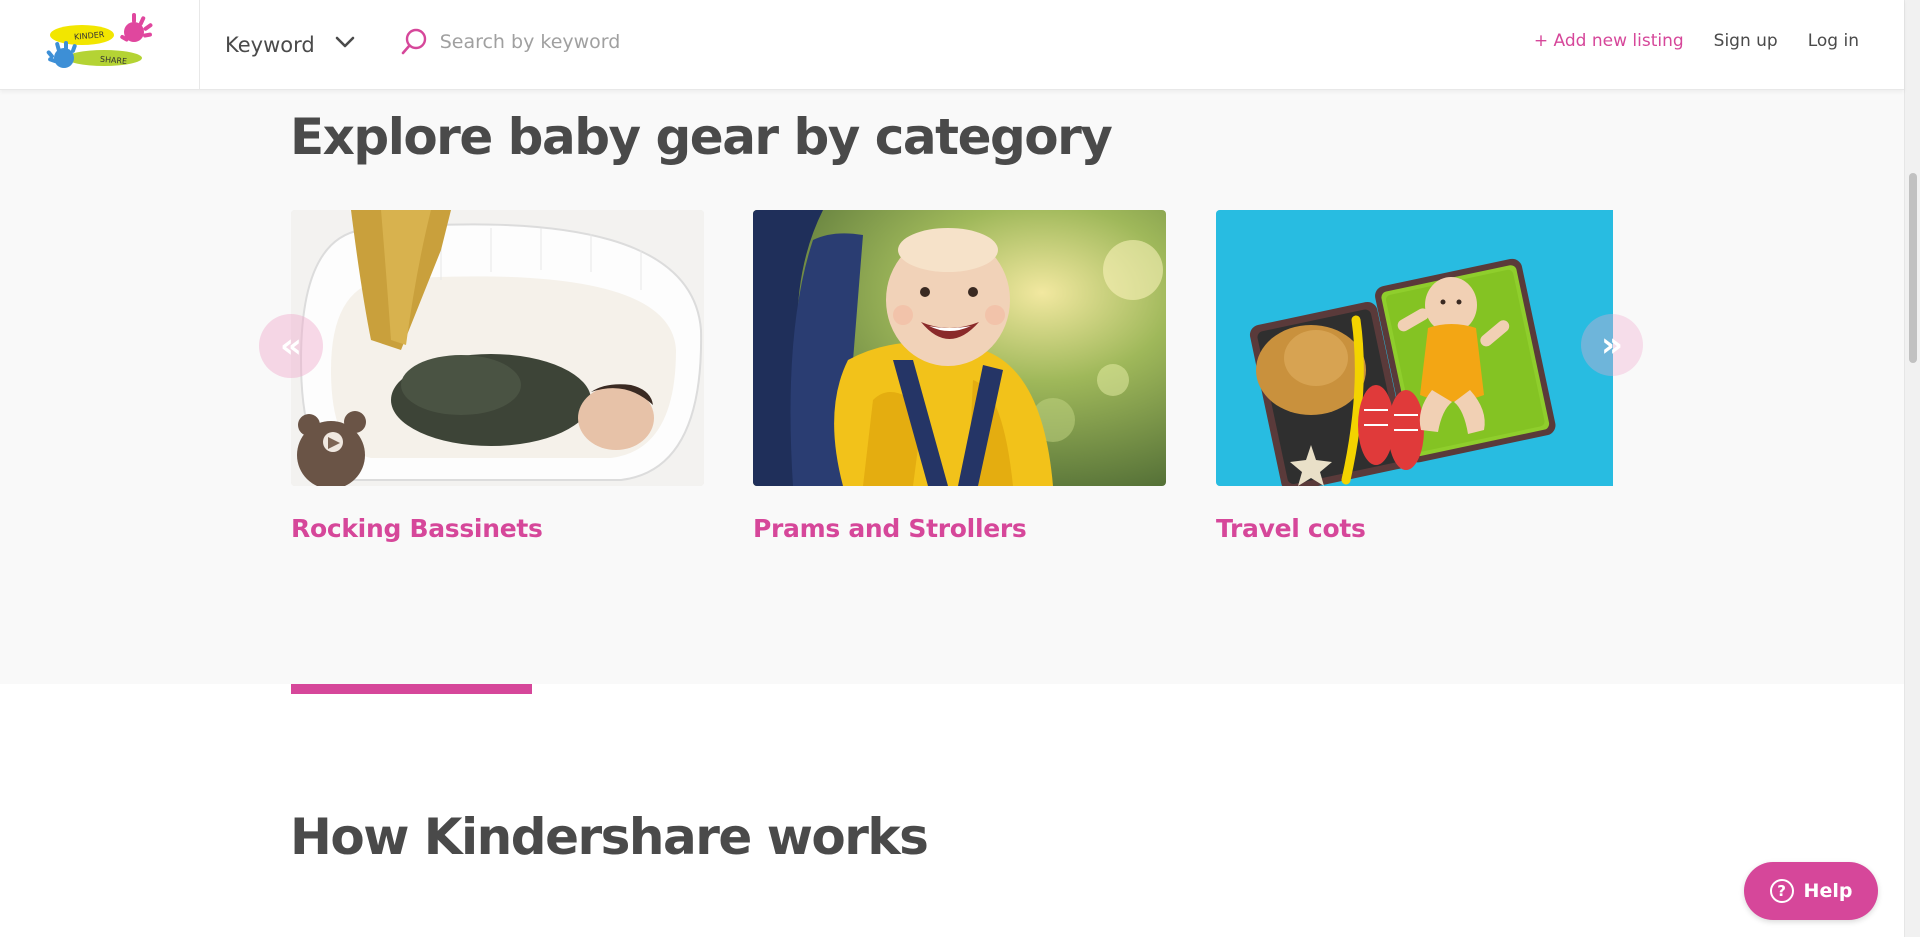 The image size is (1920, 937). I want to click on page-scrollbar, so click(1912, 468).